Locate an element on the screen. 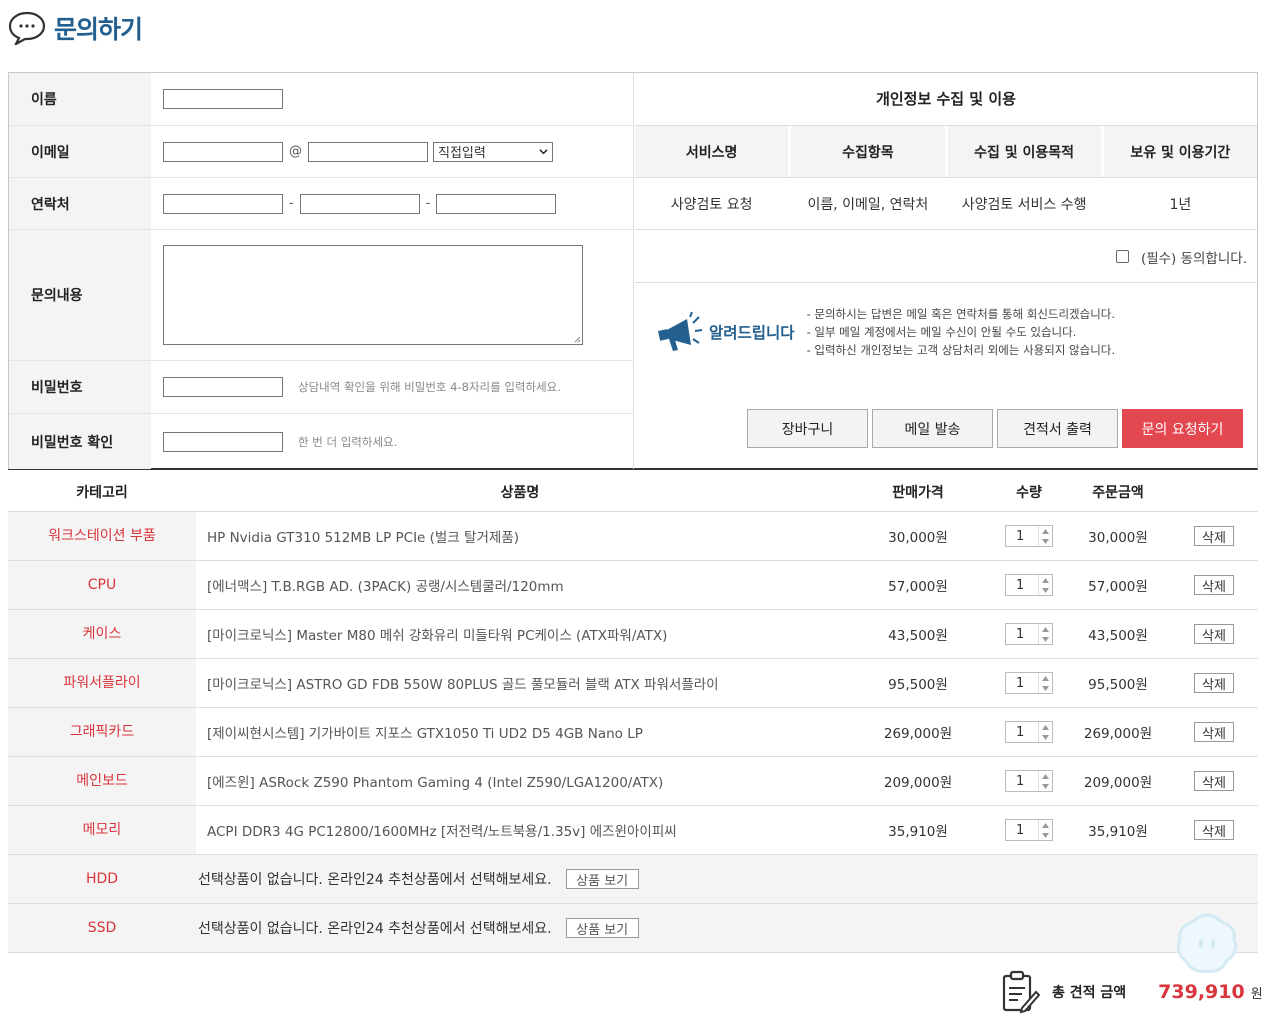  action-buttons: 장바구니 메일 발송 견적서 출력 문의 요청하기 is located at coordinates (997, 428).